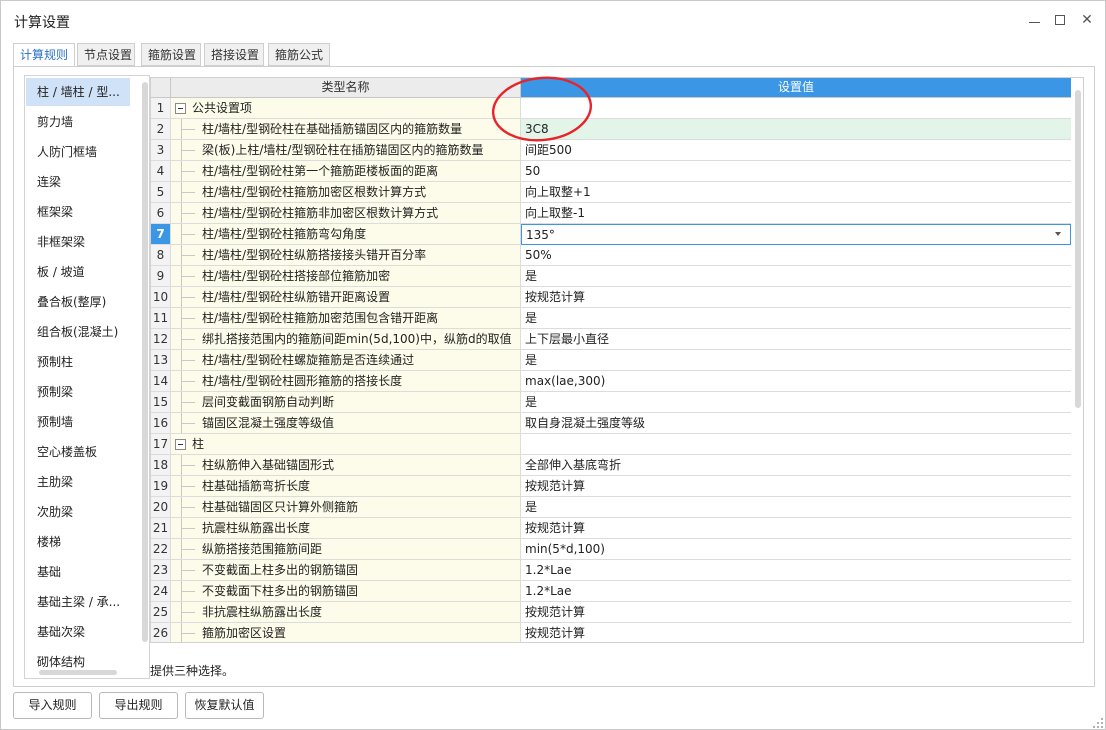 This screenshot has width=1106, height=730. I want to click on setting-value-cell: 全部伸入基底弯折, so click(796, 465).